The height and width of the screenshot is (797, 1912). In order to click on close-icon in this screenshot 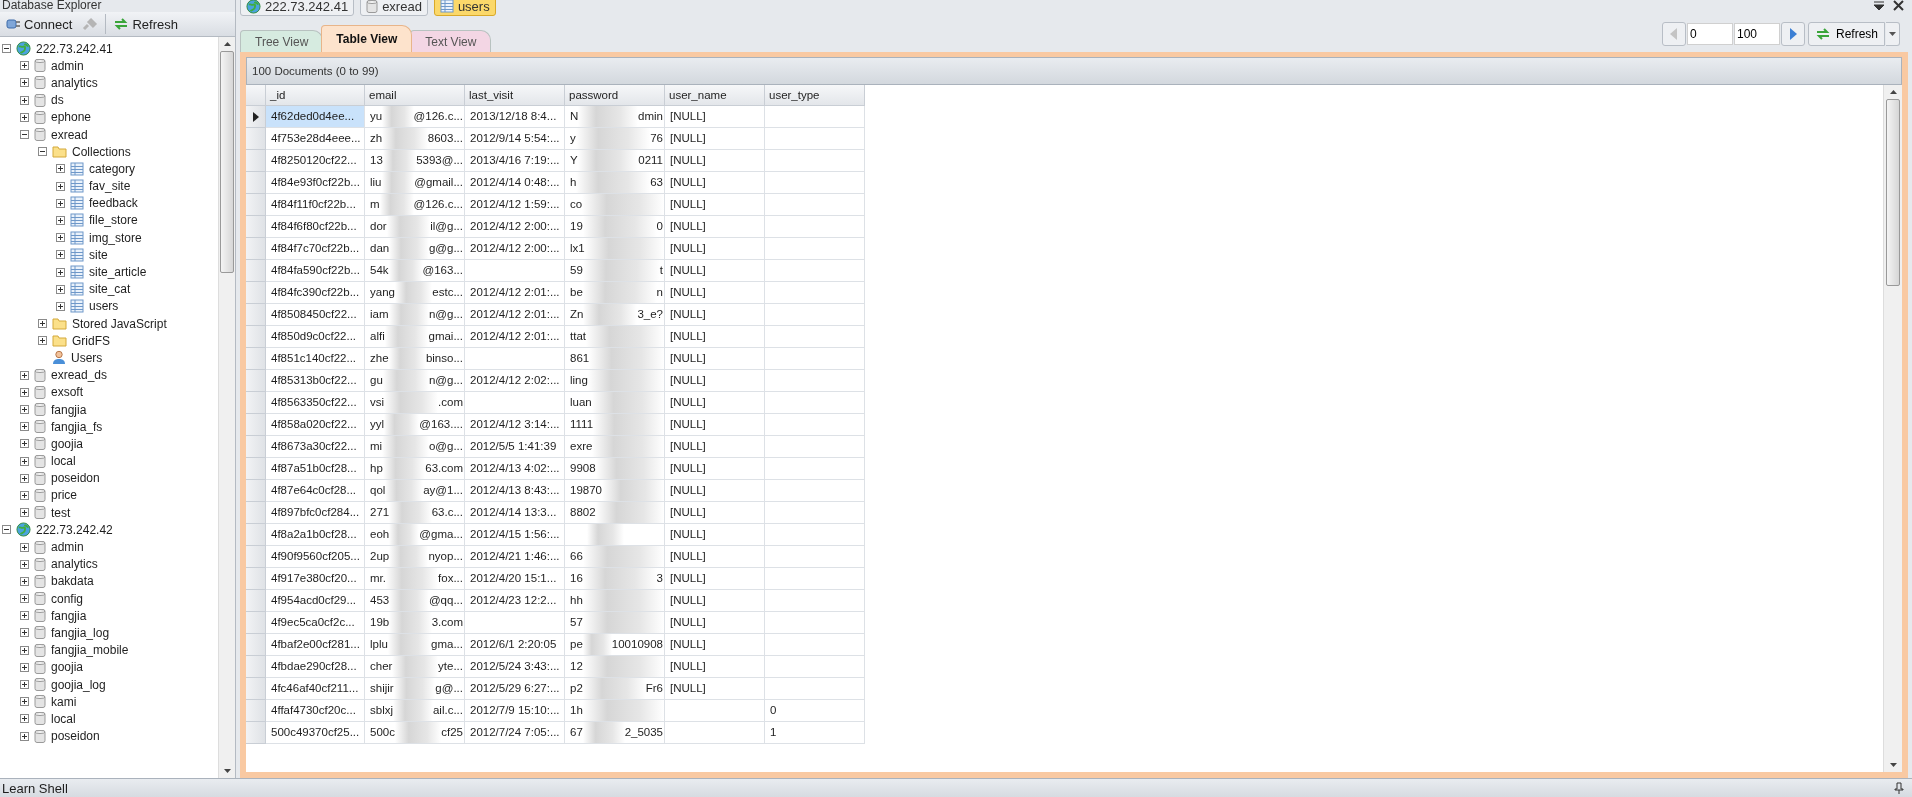, I will do `click(1898, 5)`.